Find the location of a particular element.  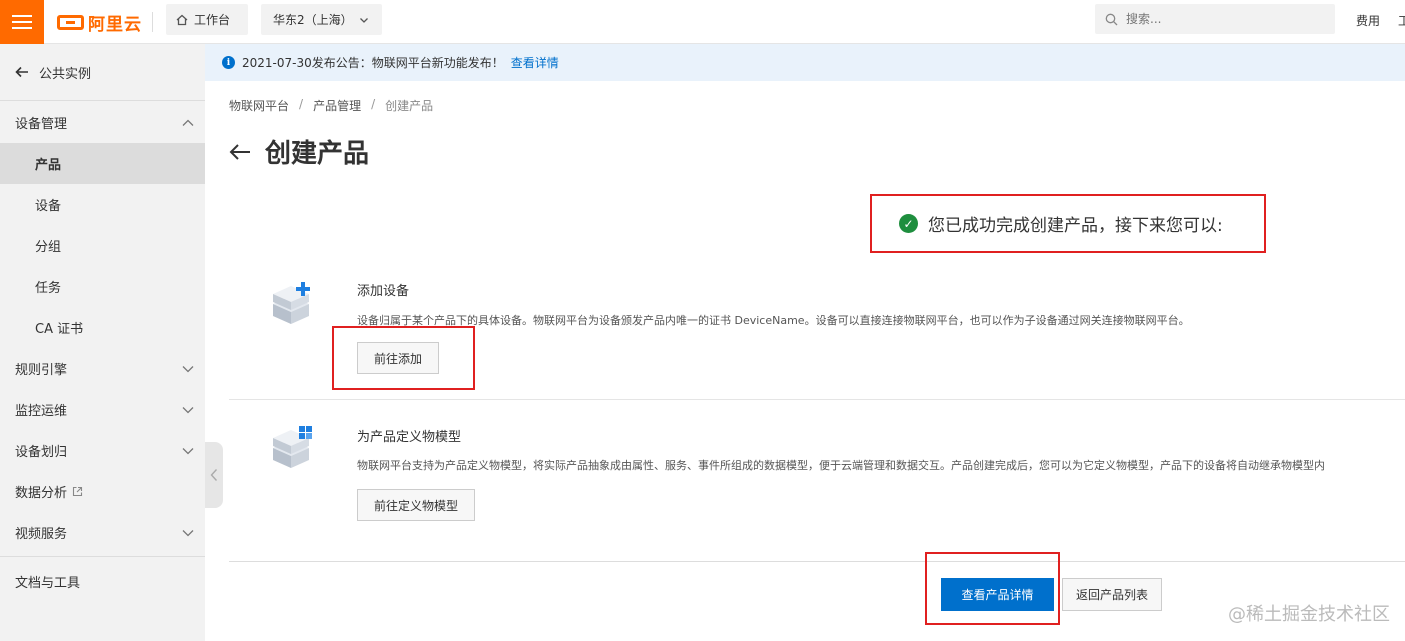

sidebar-collapse-handle is located at coordinates (214, 475).